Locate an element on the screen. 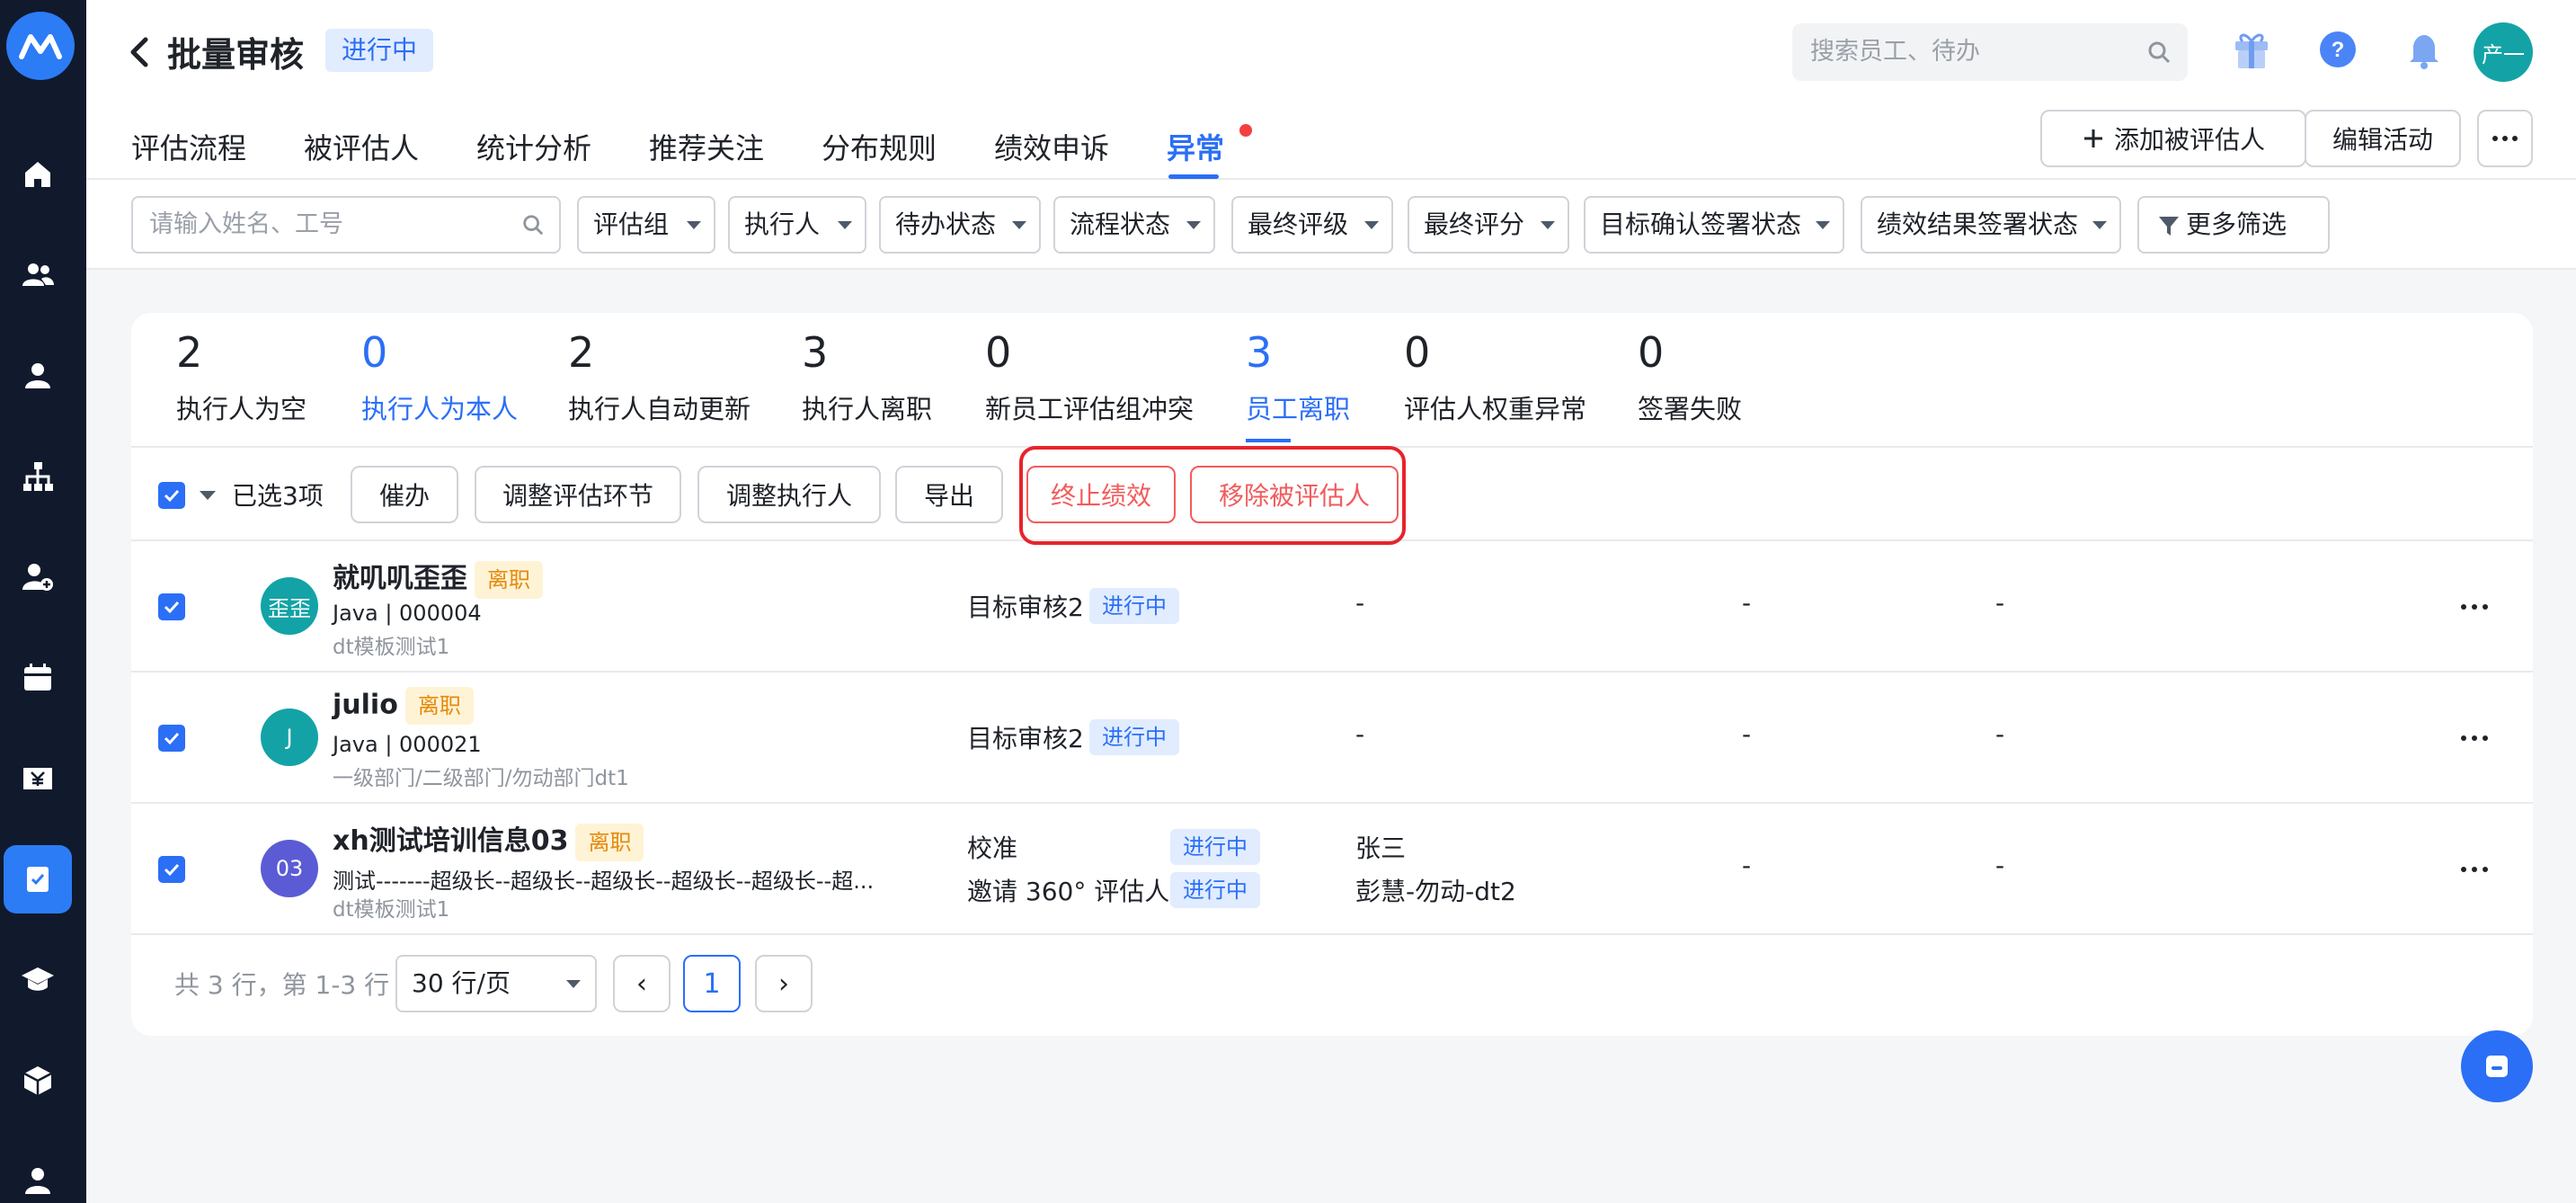 The image size is (2576, 1203). floating-chat-button is located at coordinates (2497, 1066).